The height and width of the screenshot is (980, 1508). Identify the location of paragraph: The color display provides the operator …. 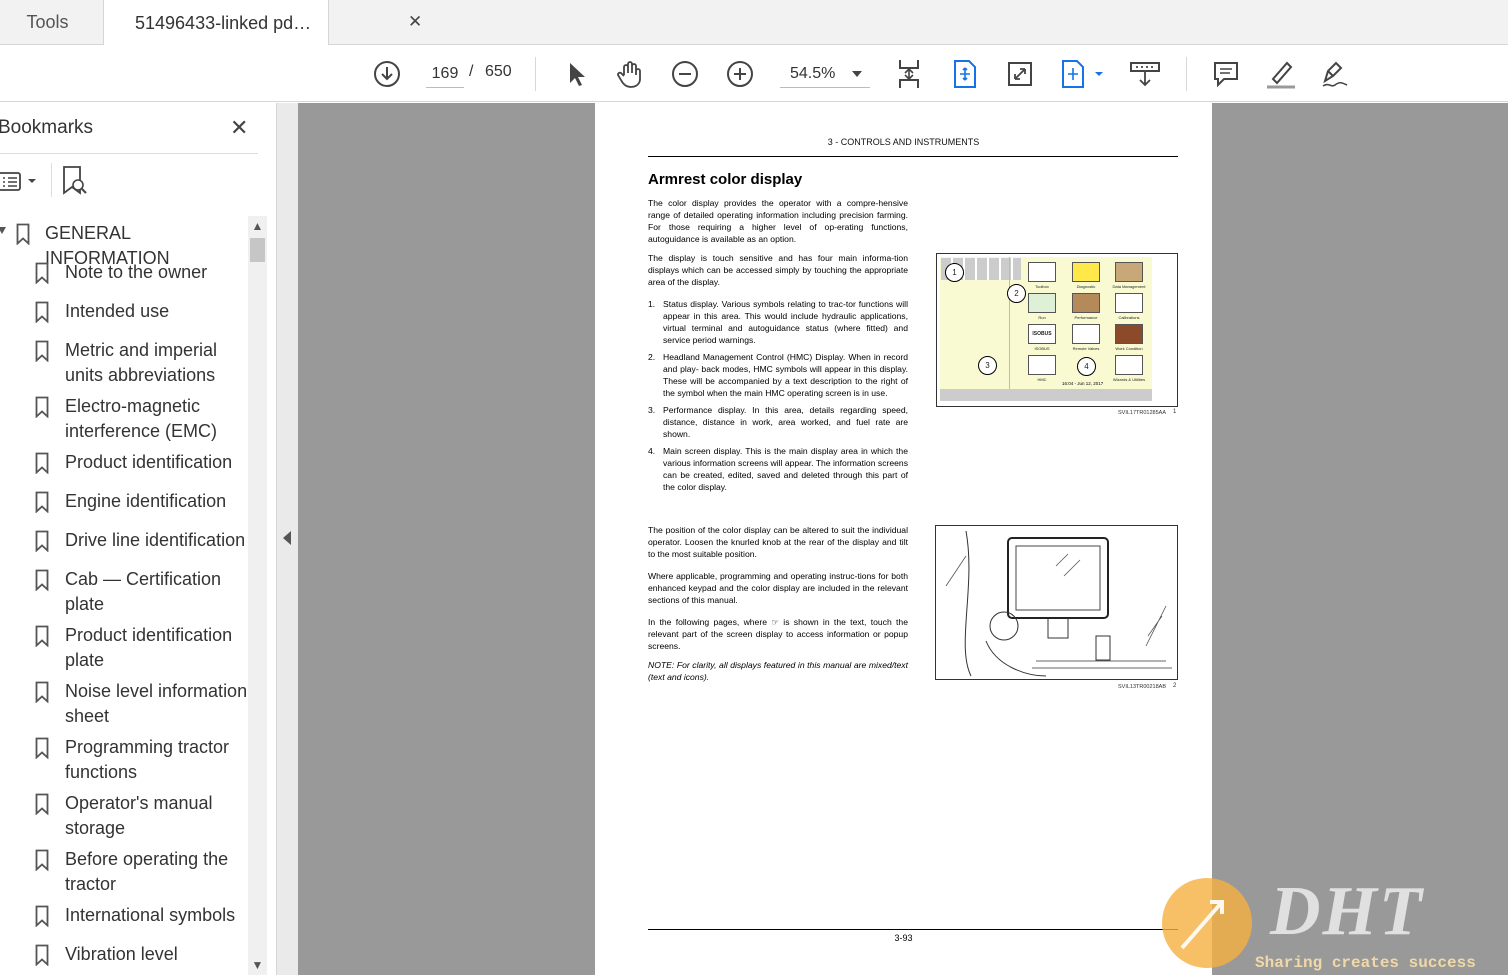
(778, 221).